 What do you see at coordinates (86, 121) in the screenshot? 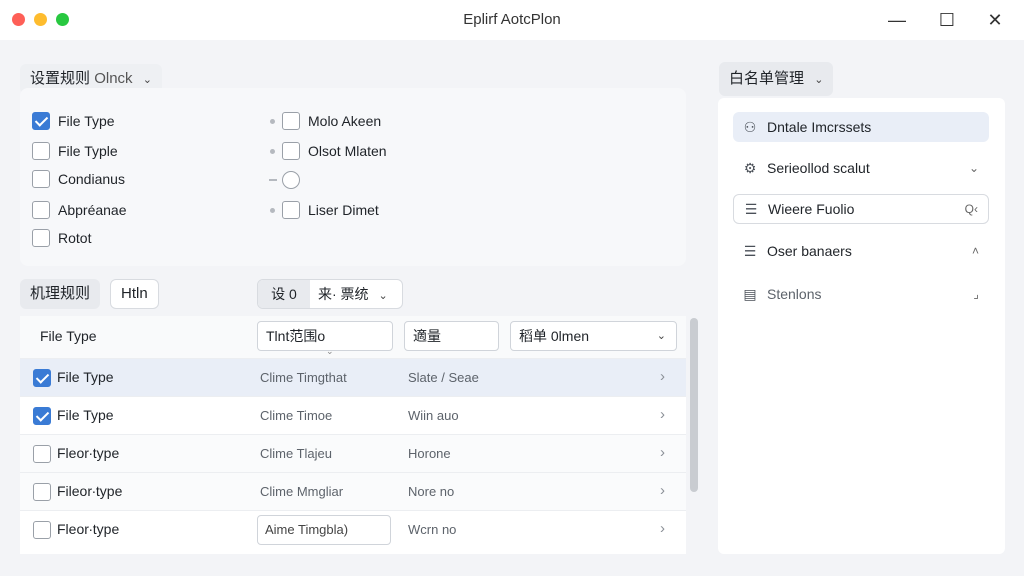
I see `option-label: File Type` at bounding box center [86, 121].